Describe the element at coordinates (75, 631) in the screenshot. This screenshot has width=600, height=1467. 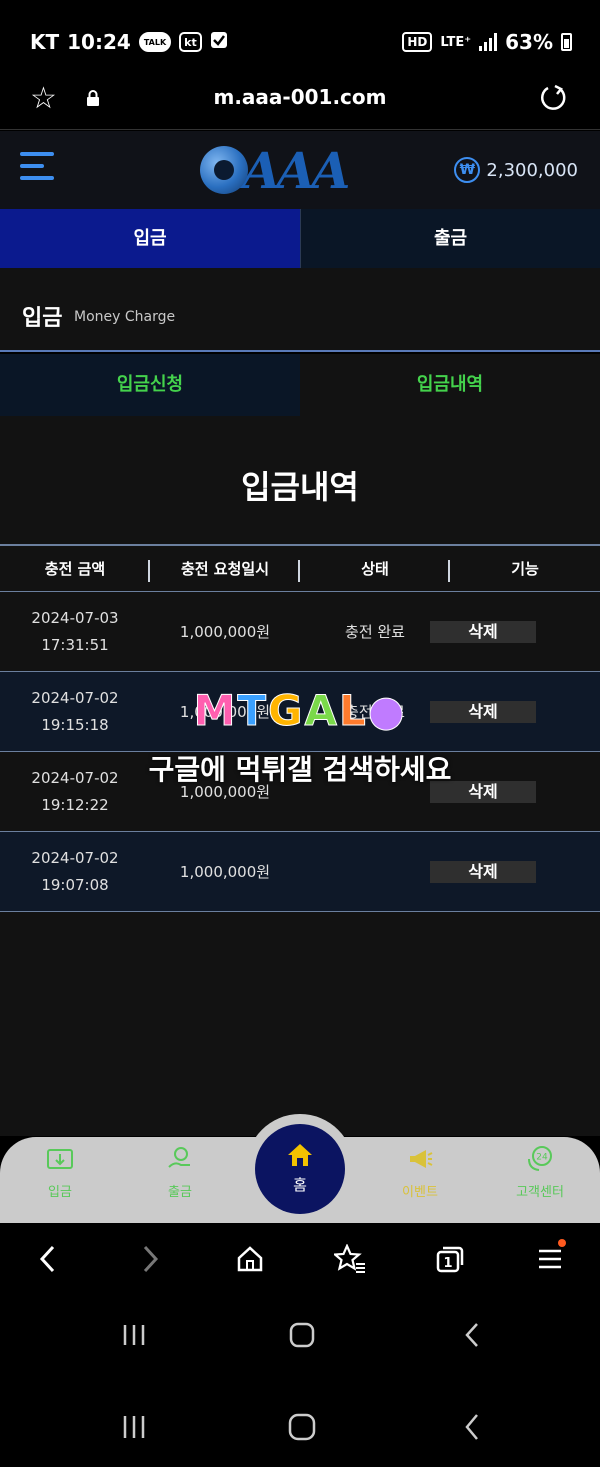
I see `request-datetime: 2024-07-03 17:31:51` at that location.